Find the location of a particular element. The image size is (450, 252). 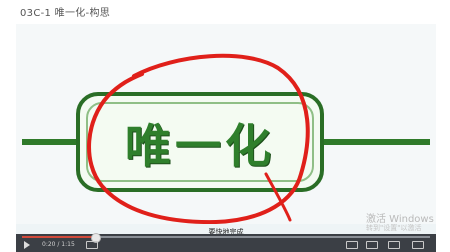

lesson-title: 03C-1 唯一化-构思 is located at coordinates (65, 13).